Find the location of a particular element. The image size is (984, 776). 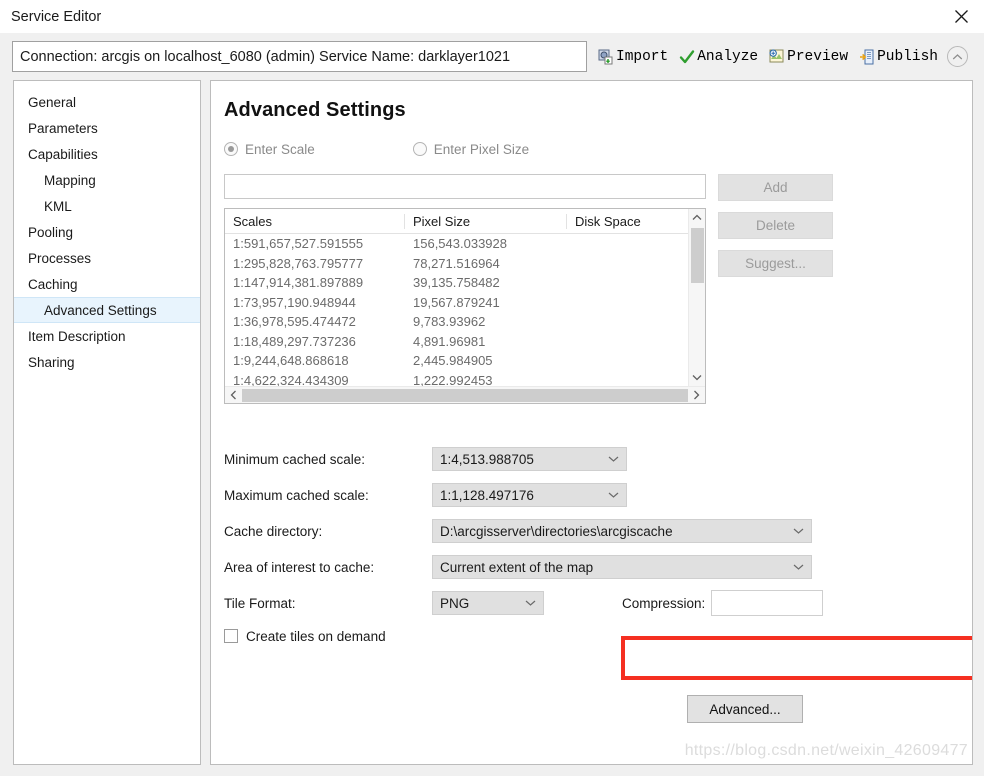

minimum-cached-scale-select: 1:4,513.988705 is located at coordinates (529, 459).